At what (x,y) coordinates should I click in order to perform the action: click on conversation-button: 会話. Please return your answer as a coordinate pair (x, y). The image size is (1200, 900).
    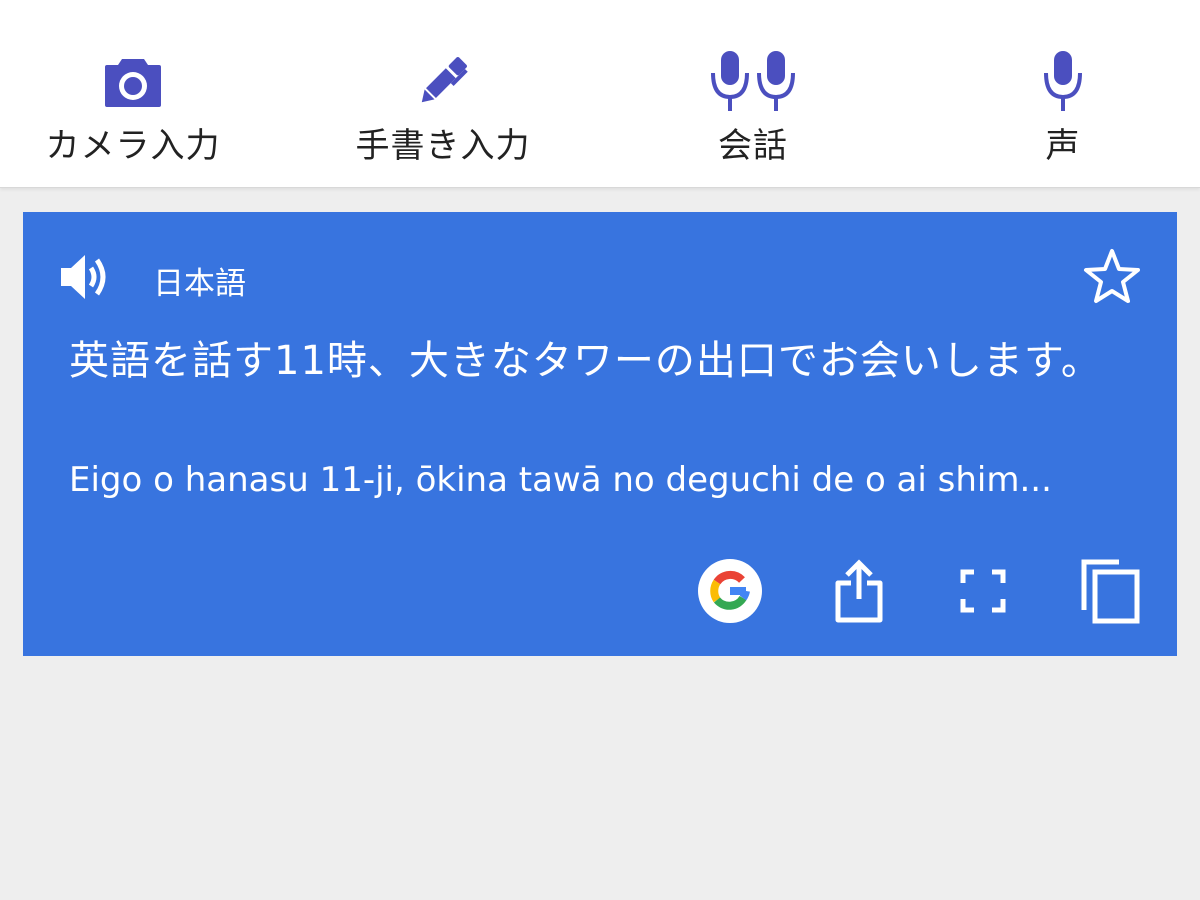
    Looking at the image, I should click on (753, 110).